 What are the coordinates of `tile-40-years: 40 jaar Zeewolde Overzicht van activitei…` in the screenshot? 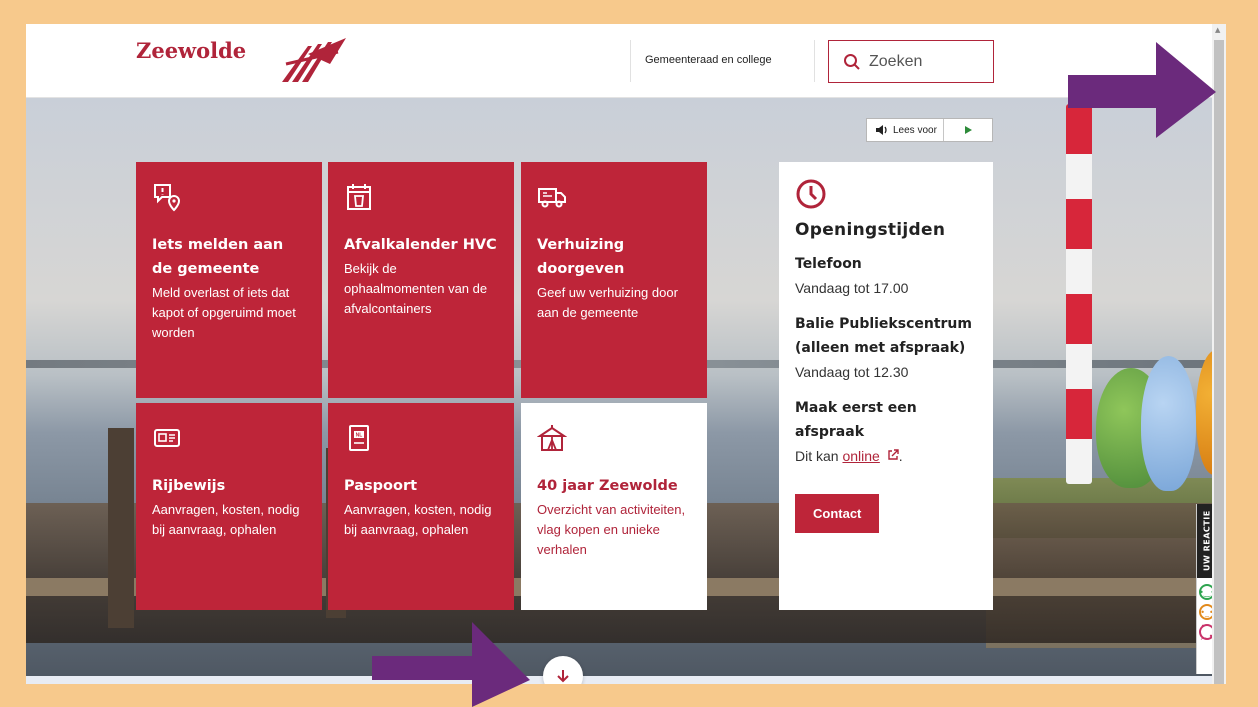 It's located at (614, 506).